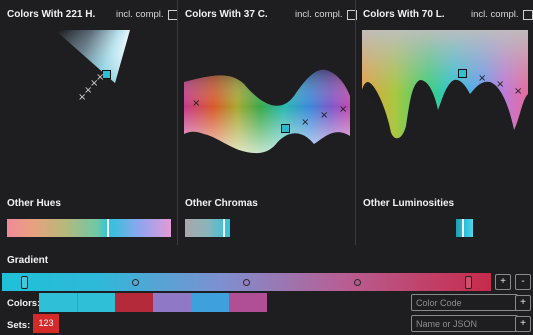 The width and height of the screenshot is (533, 335). I want to click on other-luminosities-label: Other Luminosities, so click(409, 203).